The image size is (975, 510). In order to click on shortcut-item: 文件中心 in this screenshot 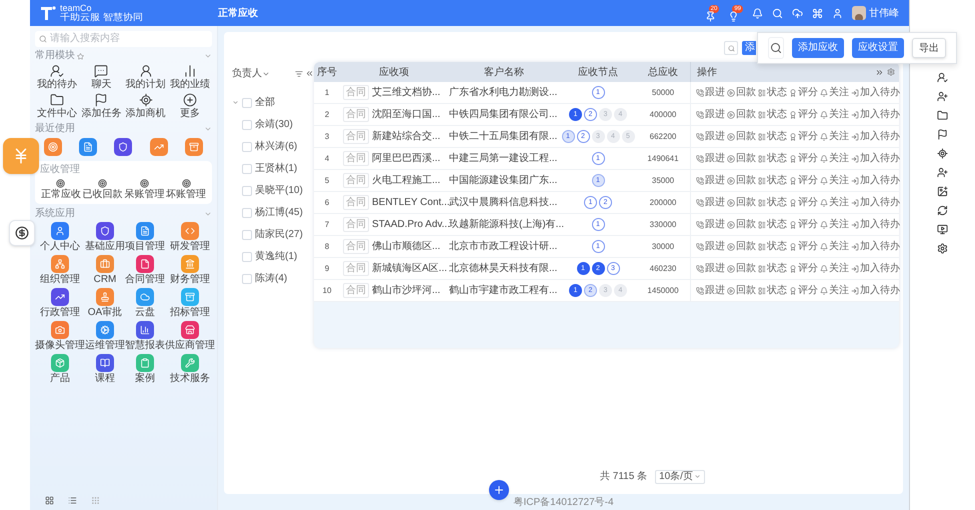, I will do `click(57, 106)`.